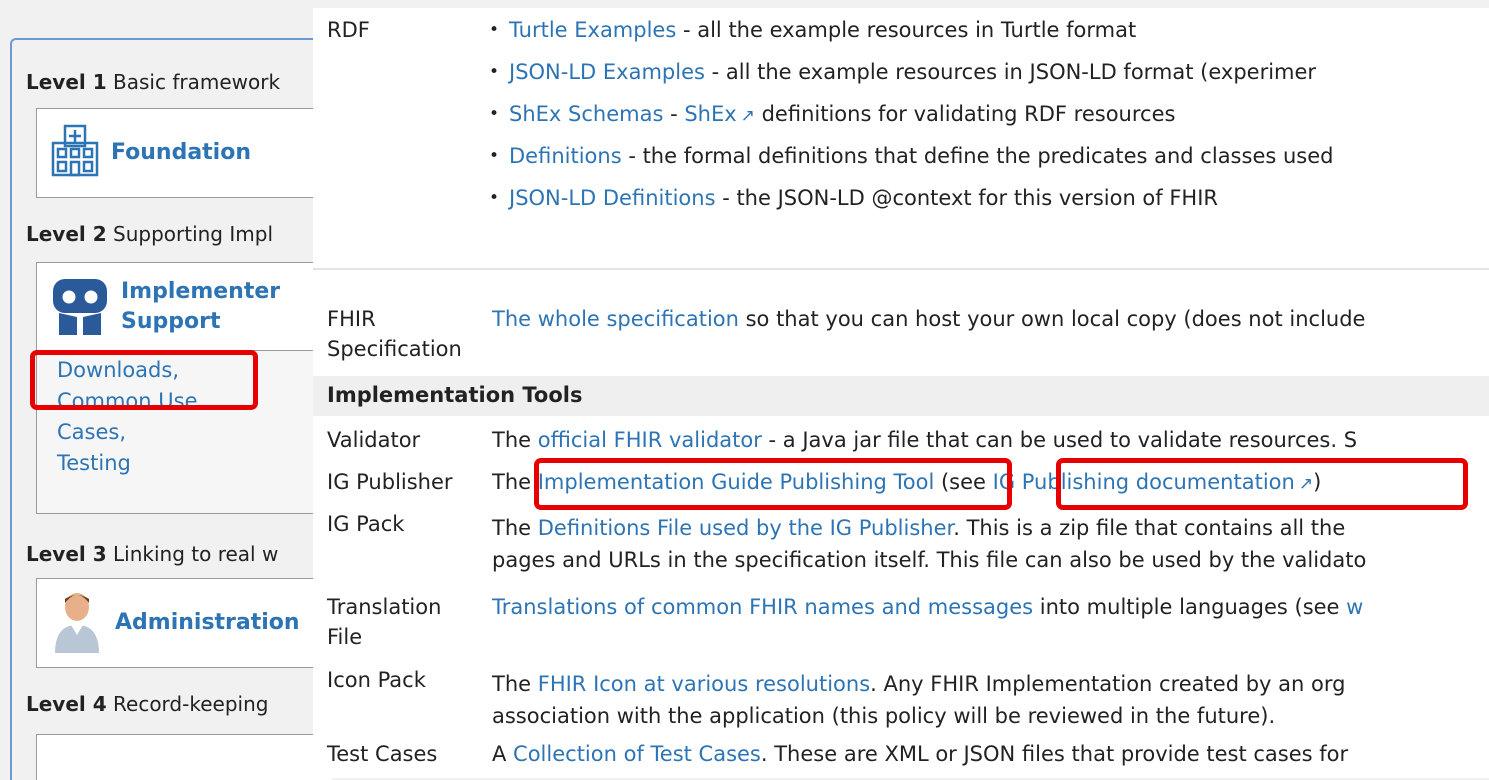 This screenshot has height=780, width=1489. Describe the element at coordinates (177, 463) in the screenshot. I see `testing-link: Testing` at that location.